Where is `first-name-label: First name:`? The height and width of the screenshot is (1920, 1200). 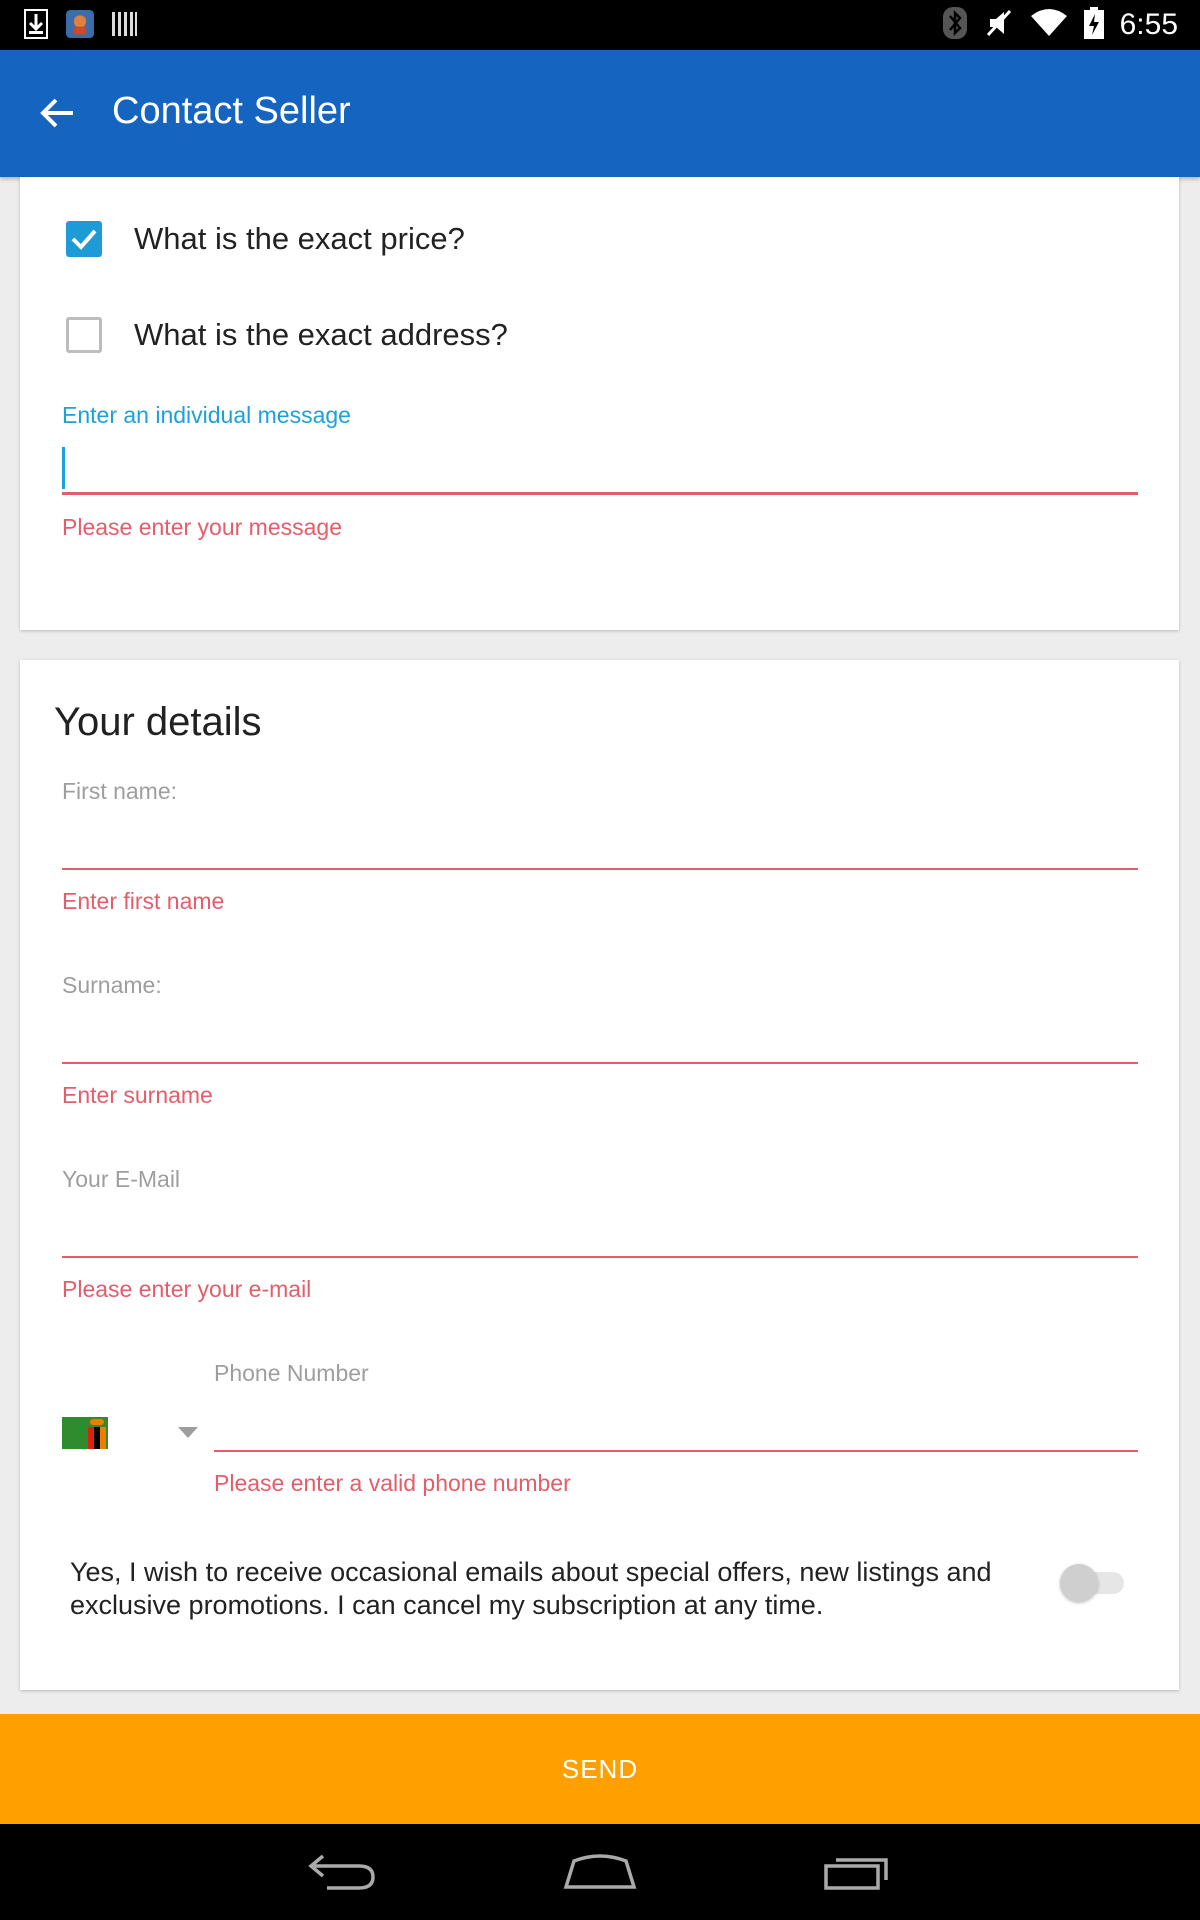 first-name-label: First name: is located at coordinates (120, 791).